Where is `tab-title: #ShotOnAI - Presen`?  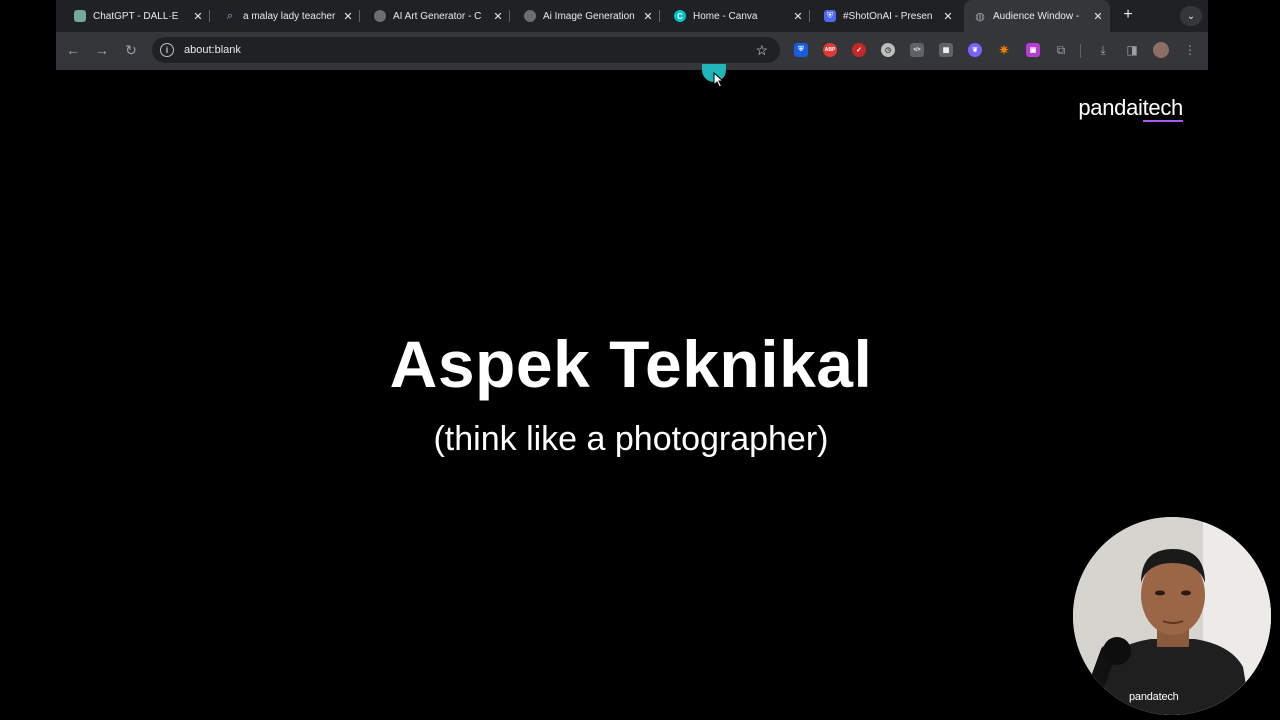 tab-title: #ShotOnAI - Presen is located at coordinates (888, 16).